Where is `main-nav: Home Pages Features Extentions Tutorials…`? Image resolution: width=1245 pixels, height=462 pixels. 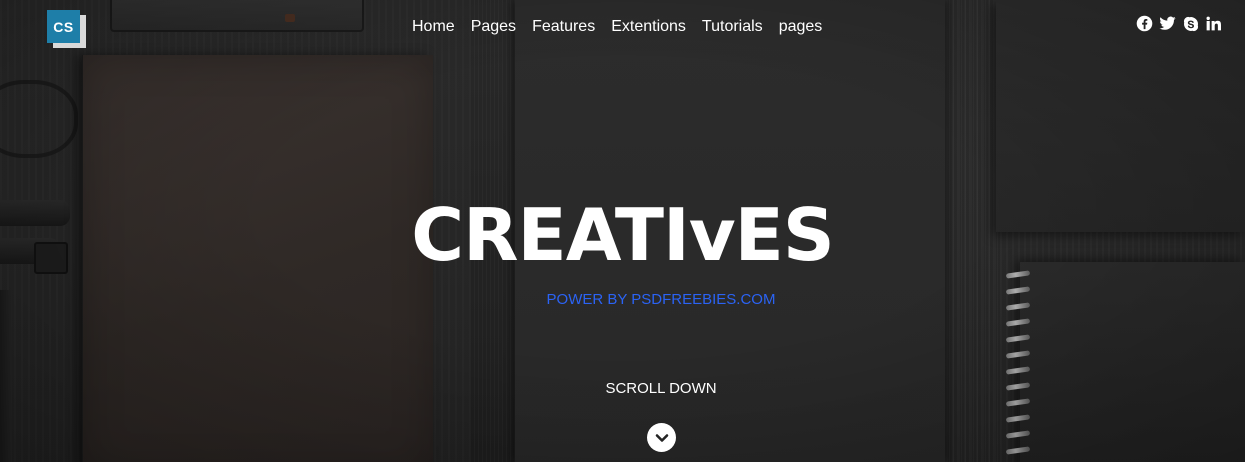 main-nav: Home Pages Features Extentions Tutorials… is located at coordinates (617, 27).